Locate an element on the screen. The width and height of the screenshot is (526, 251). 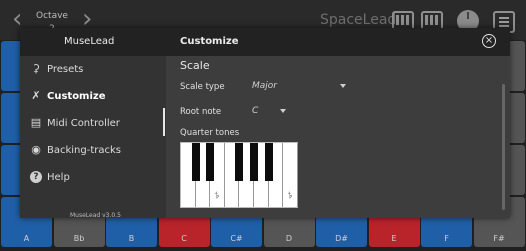
pad-label: D is located at coordinates (289, 238).